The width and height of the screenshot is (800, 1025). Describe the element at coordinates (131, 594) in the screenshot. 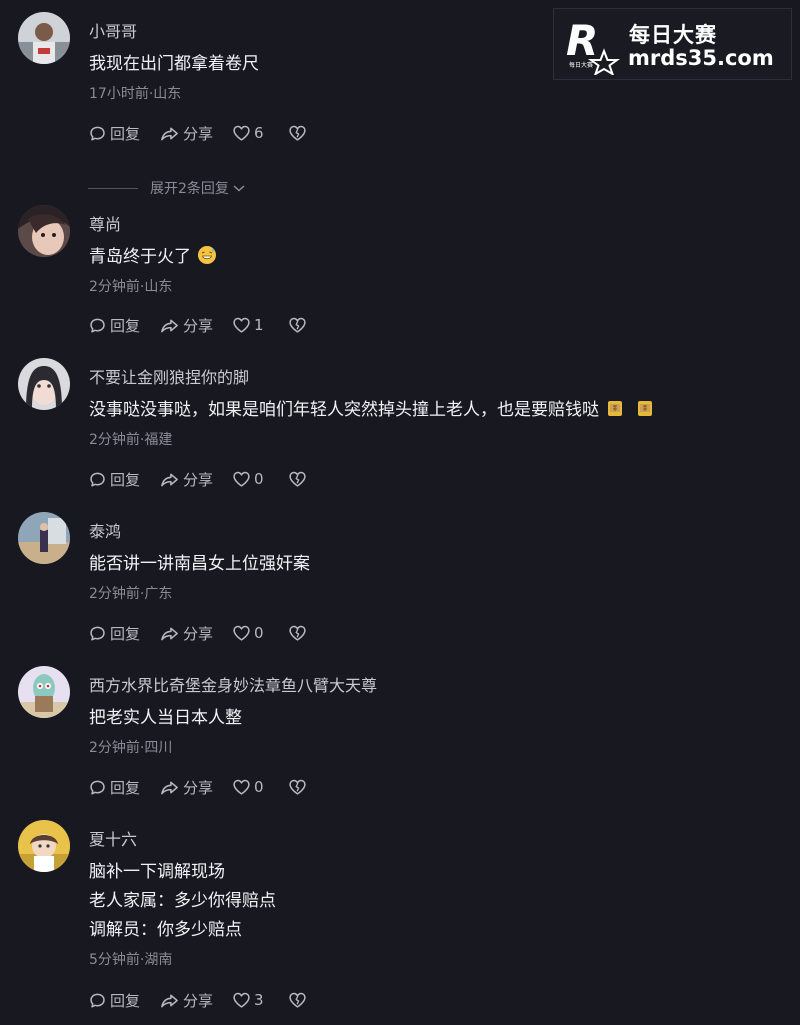

I see `comment-meta: 2分钟前·广东` at that location.